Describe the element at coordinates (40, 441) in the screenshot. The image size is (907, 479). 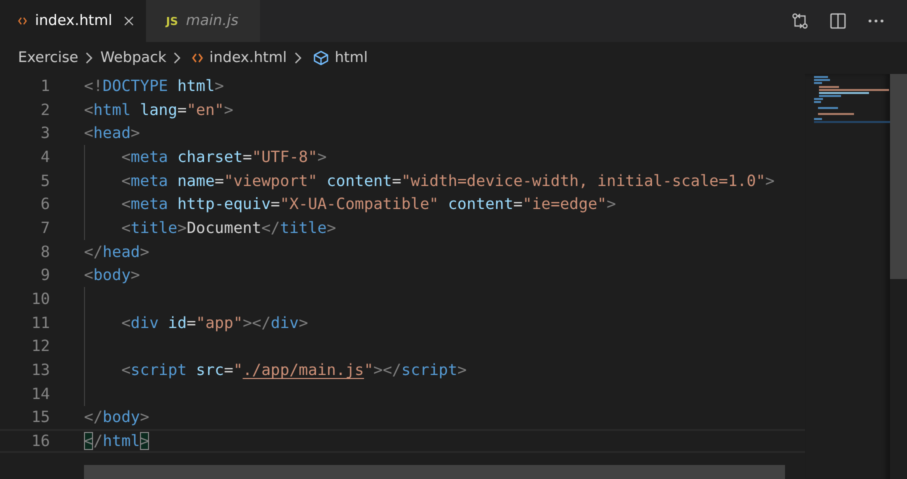
I see `line-number: 16` at that location.